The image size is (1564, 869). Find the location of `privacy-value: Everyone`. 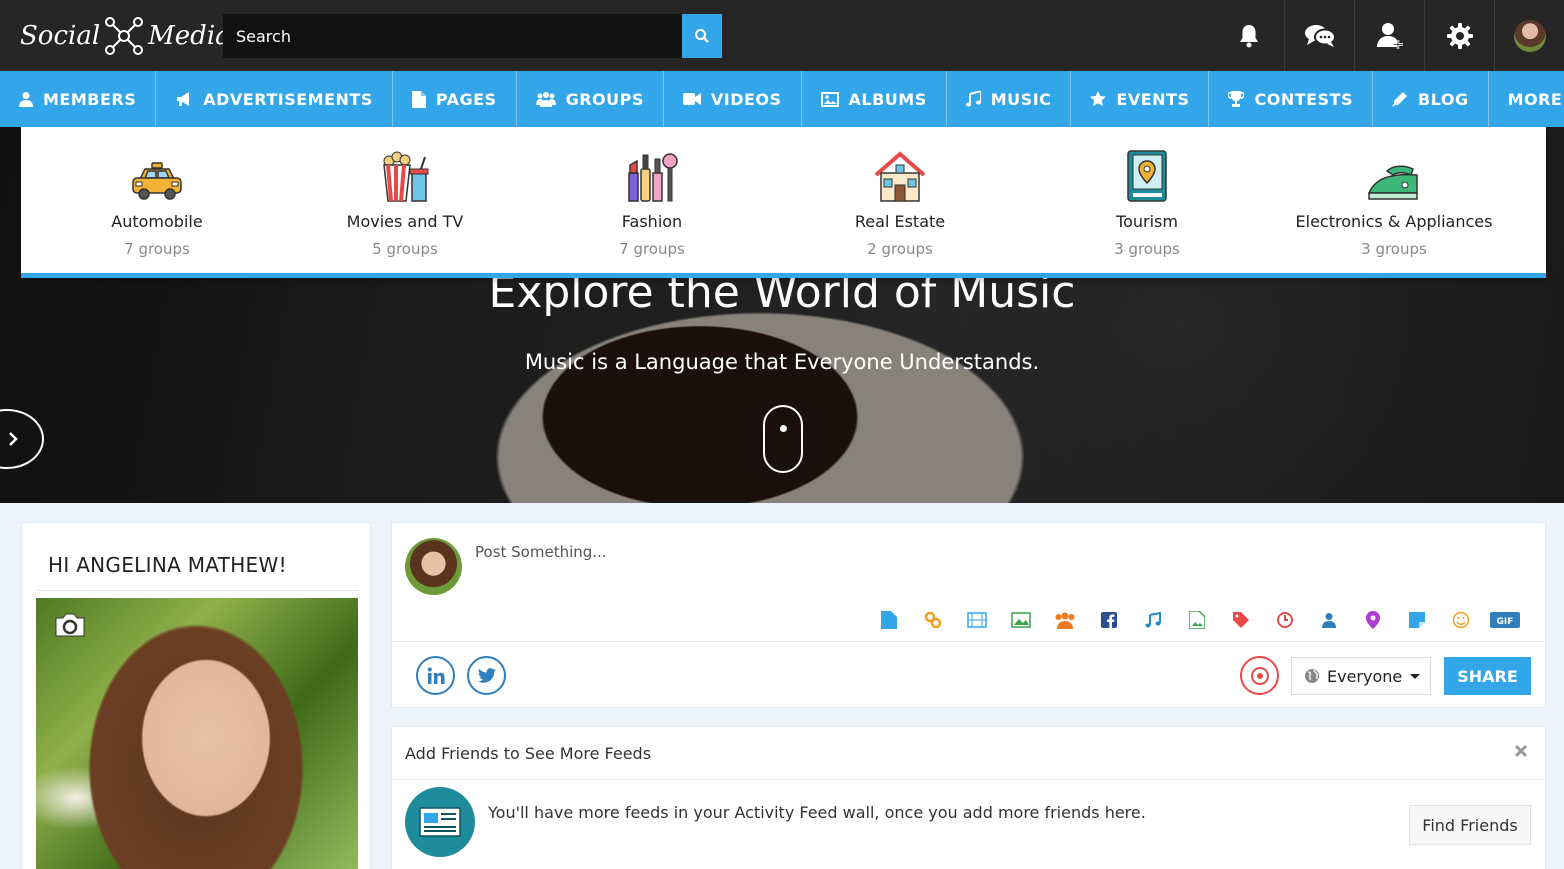

privacy-value: Everyone is located at coordinates (1365, 676).